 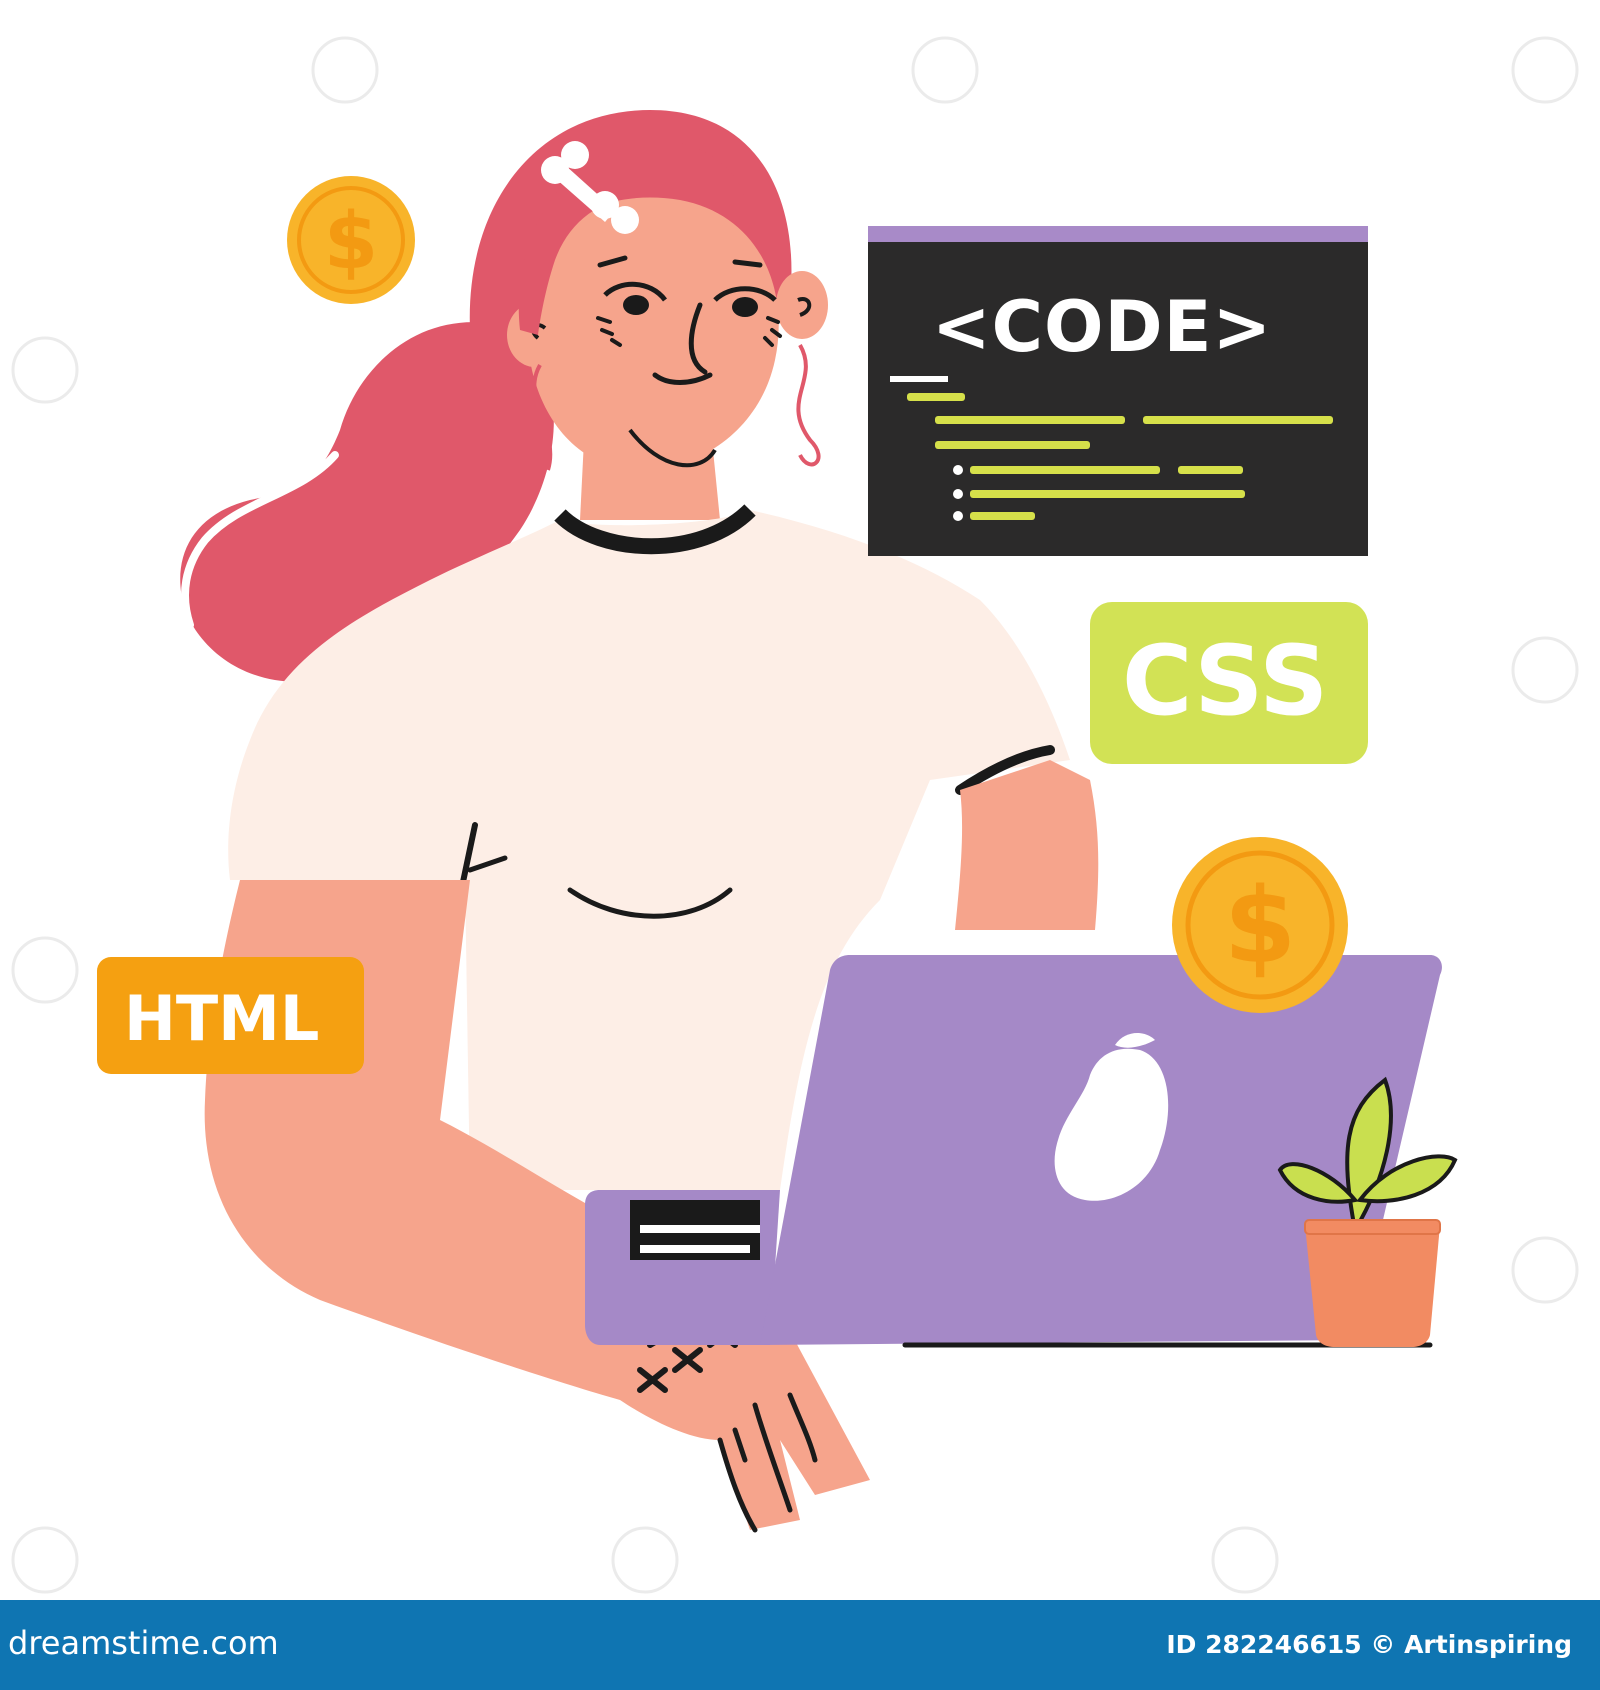 What do you see at coordinates (1369, 1644) in the screenshot?
I see `footer-image-id: ID 282246615 © Artinspiring` at bounding box center [1369, 1644].